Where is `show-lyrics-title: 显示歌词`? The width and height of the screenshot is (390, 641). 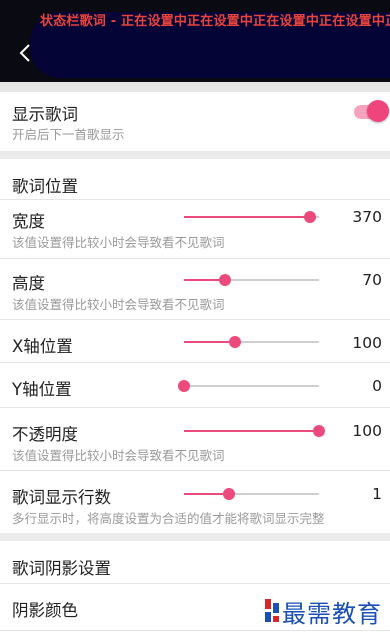
show-lyrics-title: 显示歌词 is located at coordinates (45, 114).